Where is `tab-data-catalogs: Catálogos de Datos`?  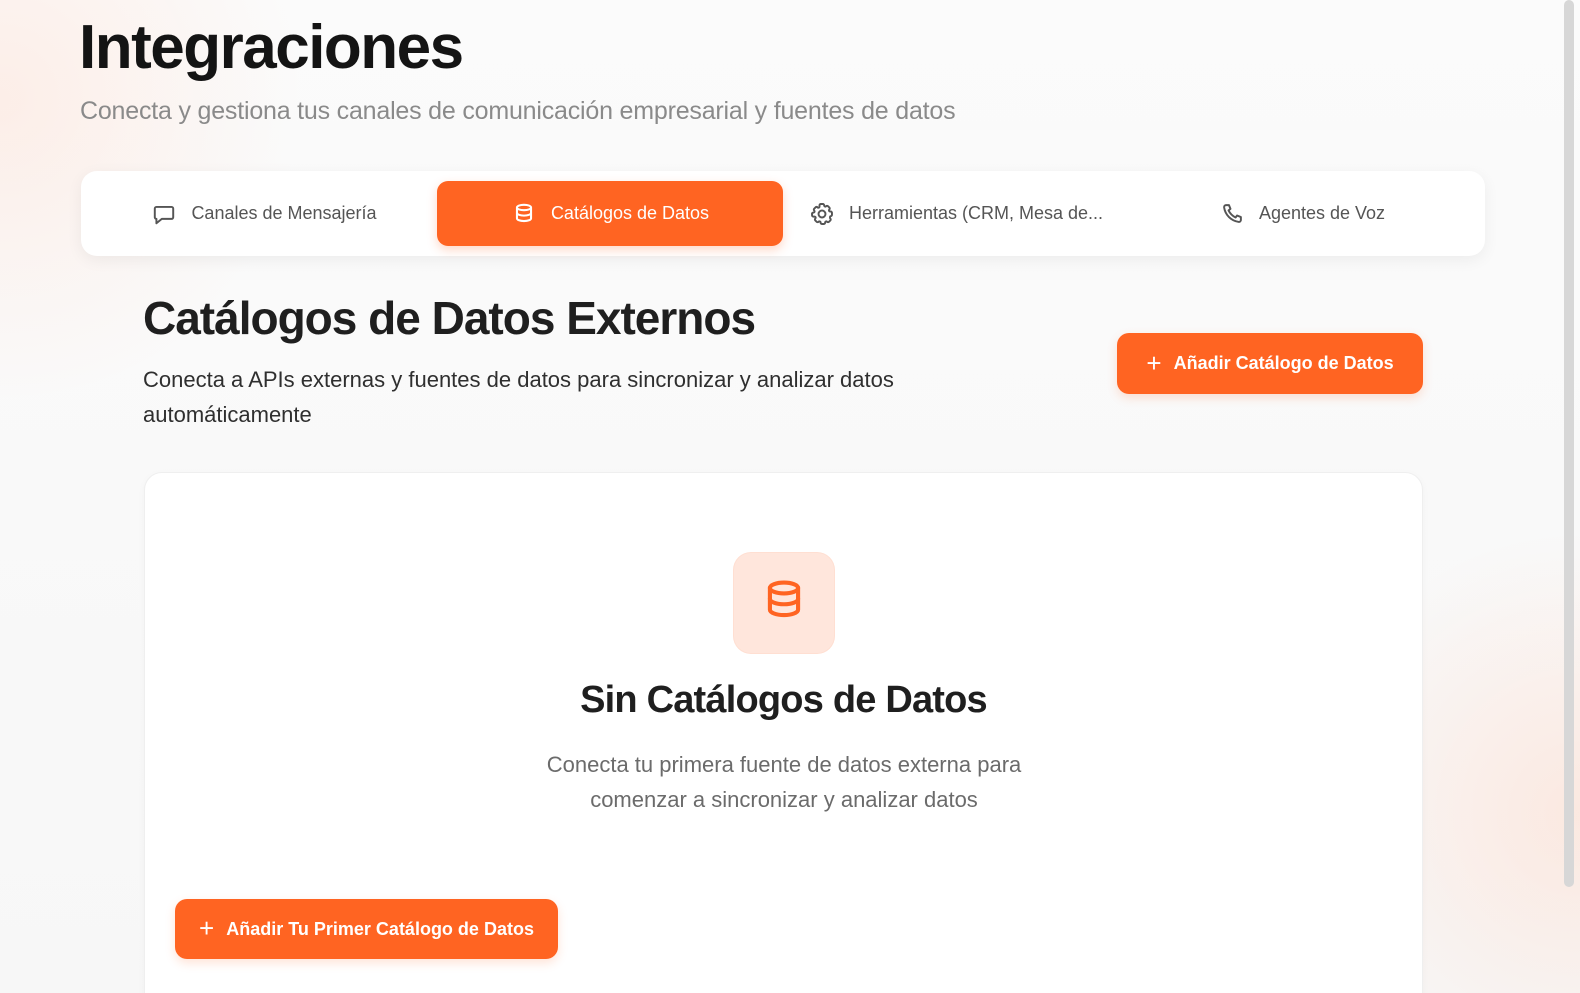 tab-data-catalogs: Catálogos de Datos is located at coordinates (610, 213).